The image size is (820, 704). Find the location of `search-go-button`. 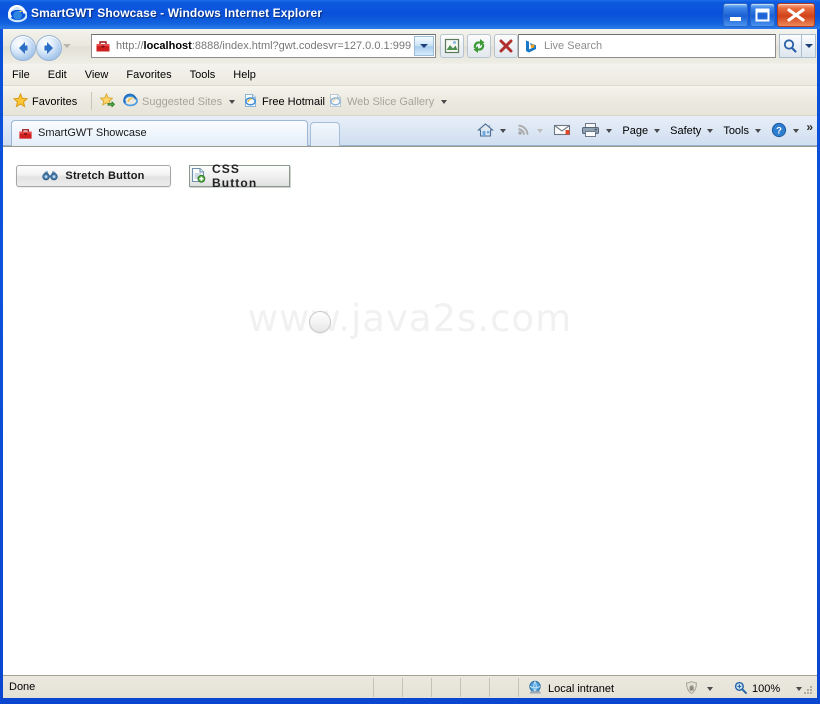

search-go-button is located at coordinates (790, 46).